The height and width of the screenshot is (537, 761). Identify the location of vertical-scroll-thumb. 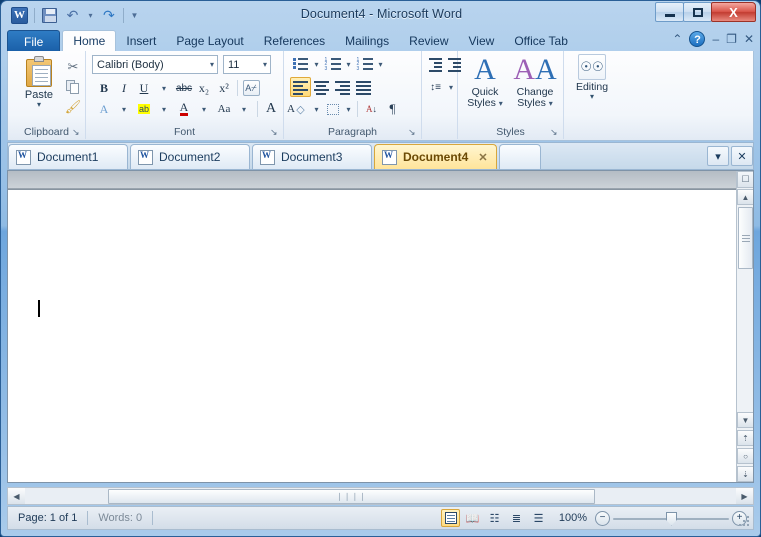
(745, 238).